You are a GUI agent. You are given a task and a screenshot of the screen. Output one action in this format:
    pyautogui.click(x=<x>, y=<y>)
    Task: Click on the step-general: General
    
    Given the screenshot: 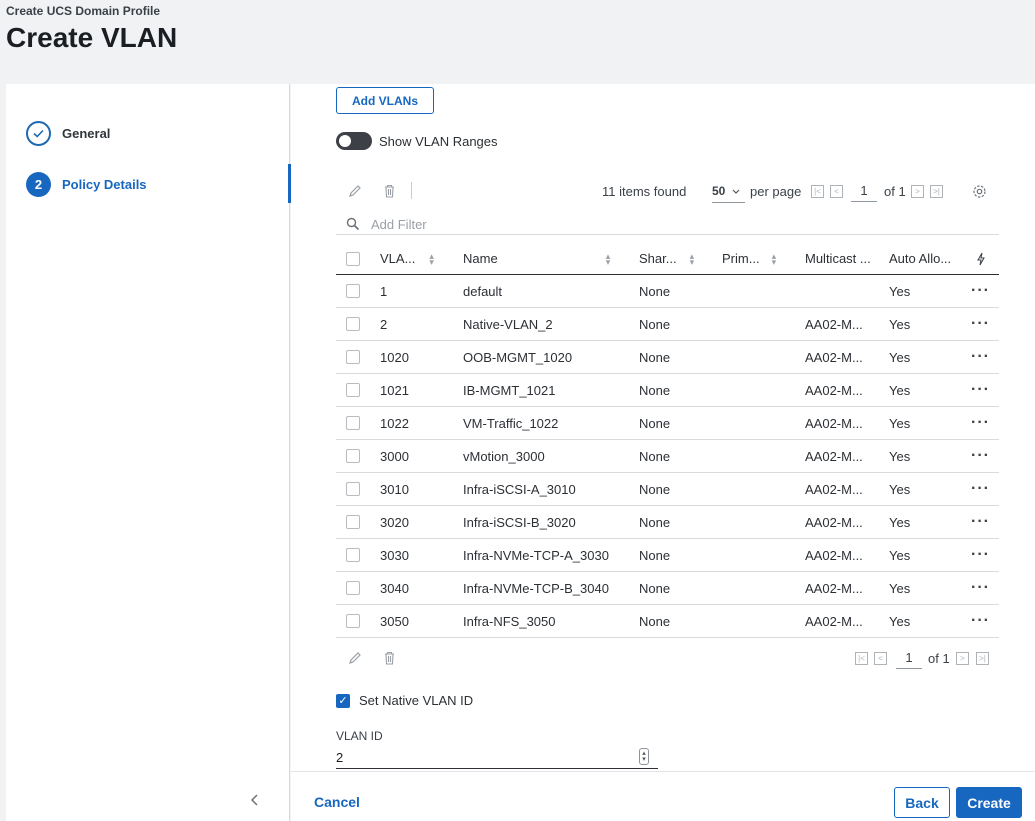 What is the action you would take?
    pyautogui.click(x=68, y=133)
    